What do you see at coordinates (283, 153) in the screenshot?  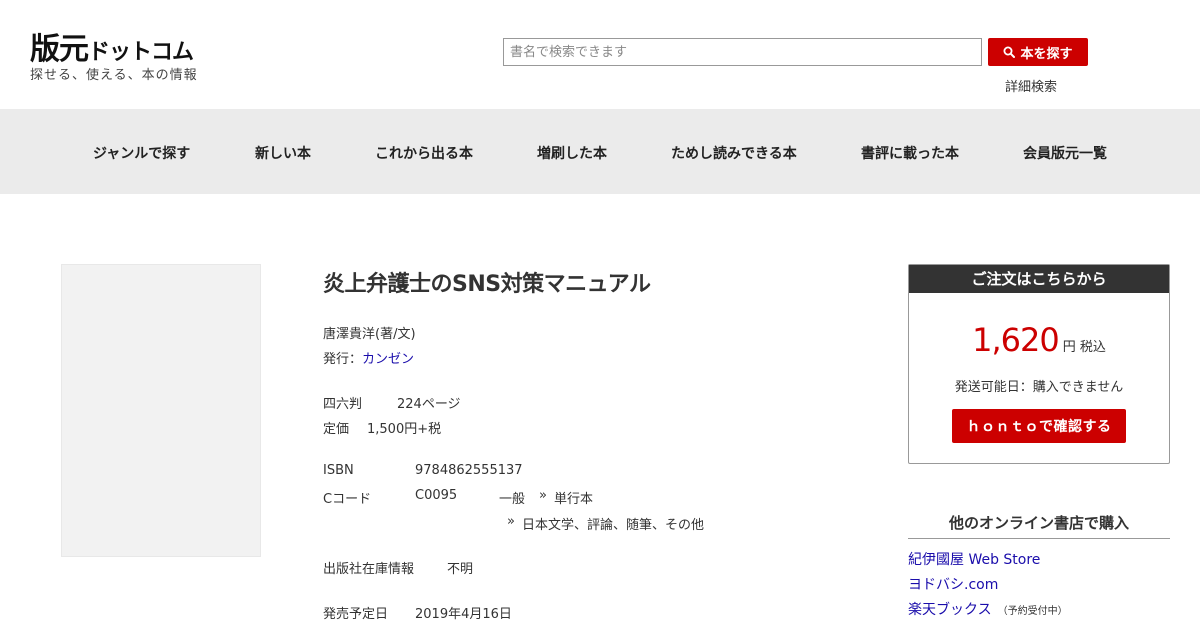 I see `nav-item-new-books: 新しい本` at bounding box center [283, 153].